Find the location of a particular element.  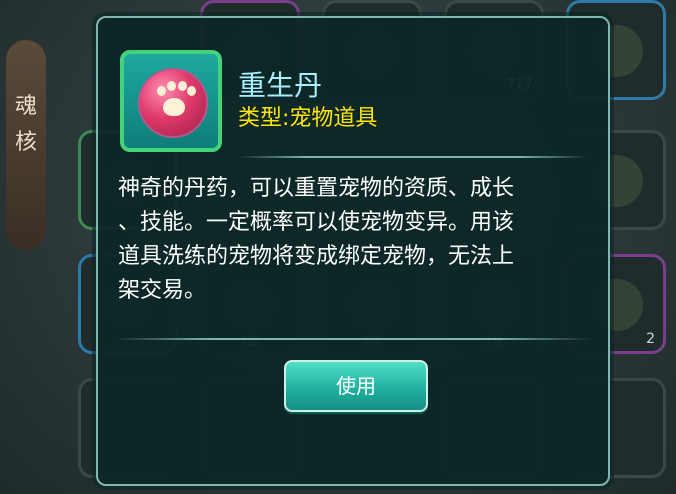

paw-pad-icon is located at coordinates (174, 107).